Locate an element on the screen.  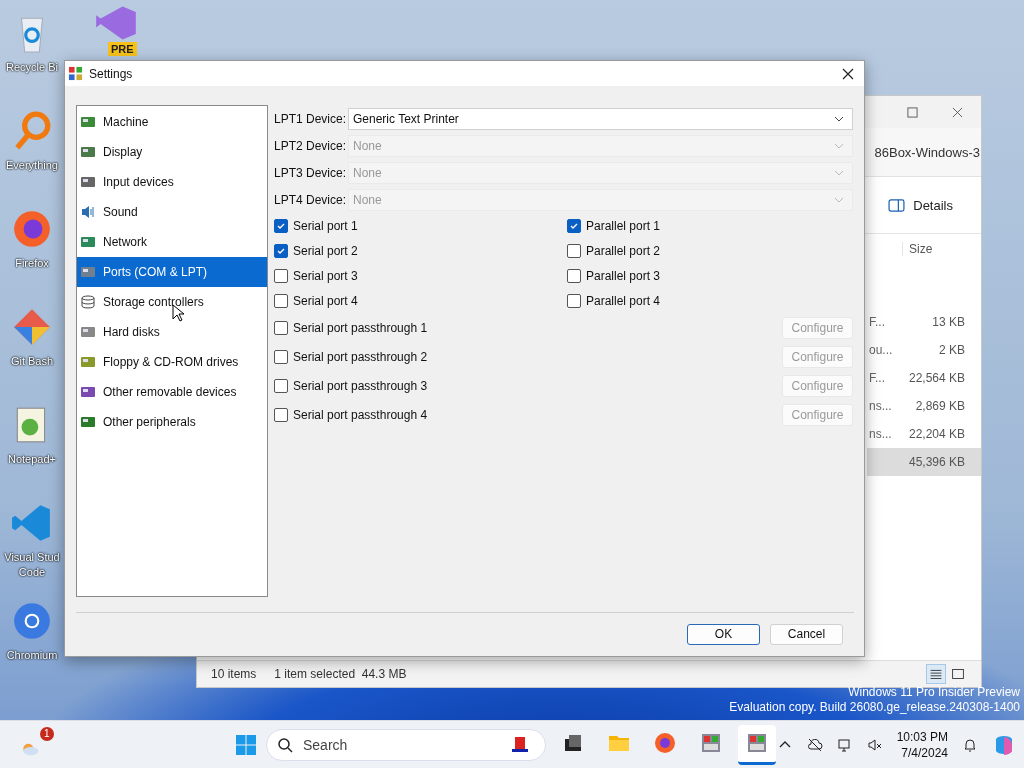
speaker-icon is located at coordinates (88, 212).